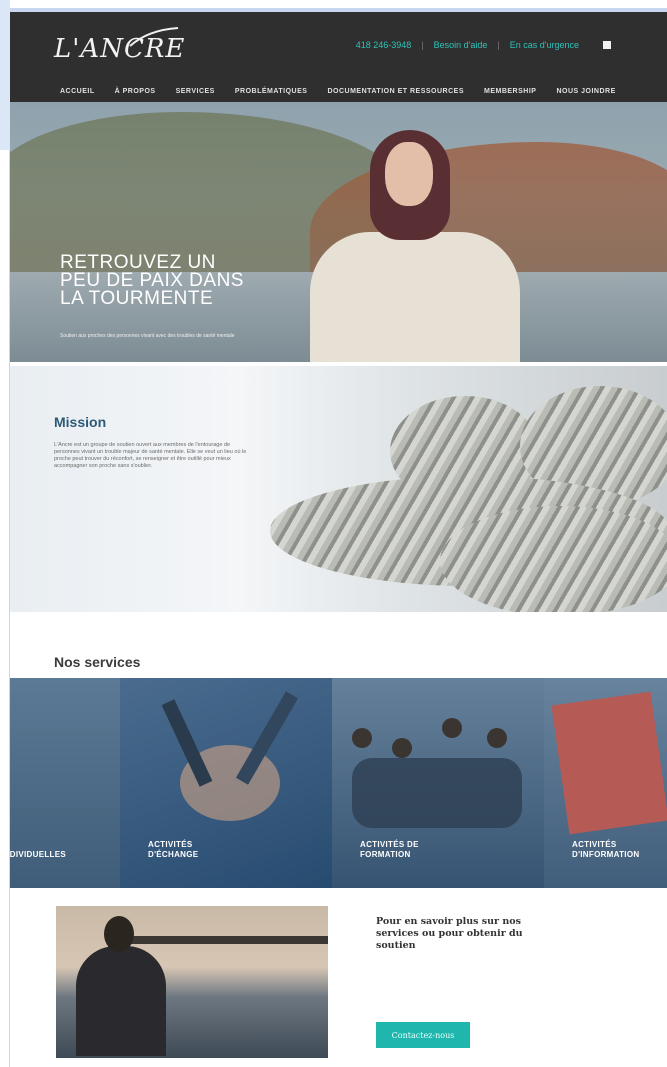 This screenshot has height=1067, width=667. I want to click on pier-shape, so click(227, 940).